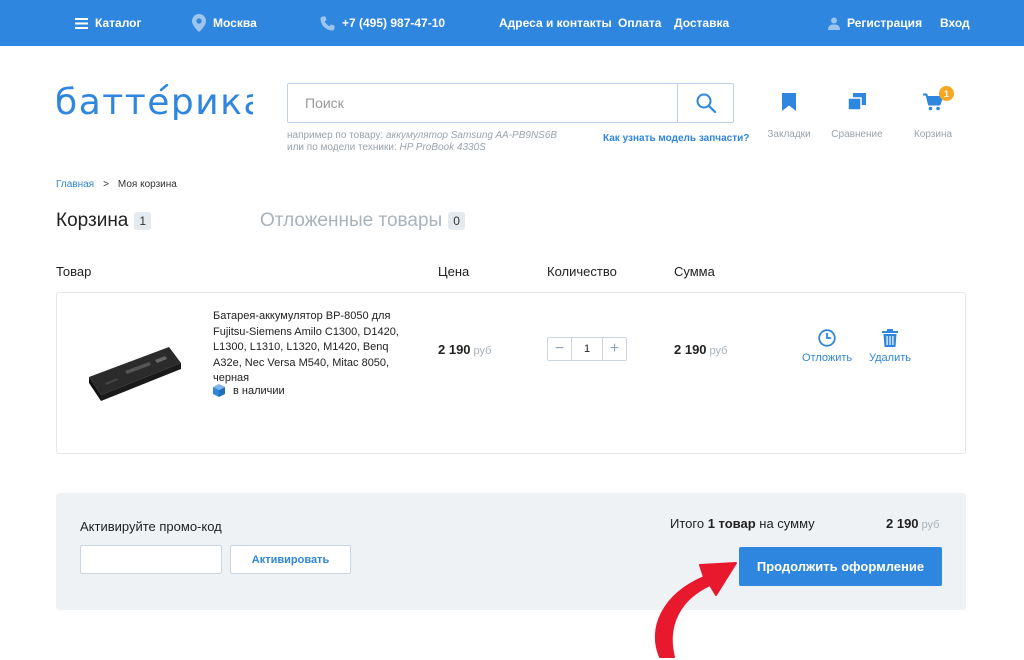 This screenshot has height=660, width=1024. Describe the element at coordinates (327, 23) in the screenshot. I see `phone-icon` at that location.